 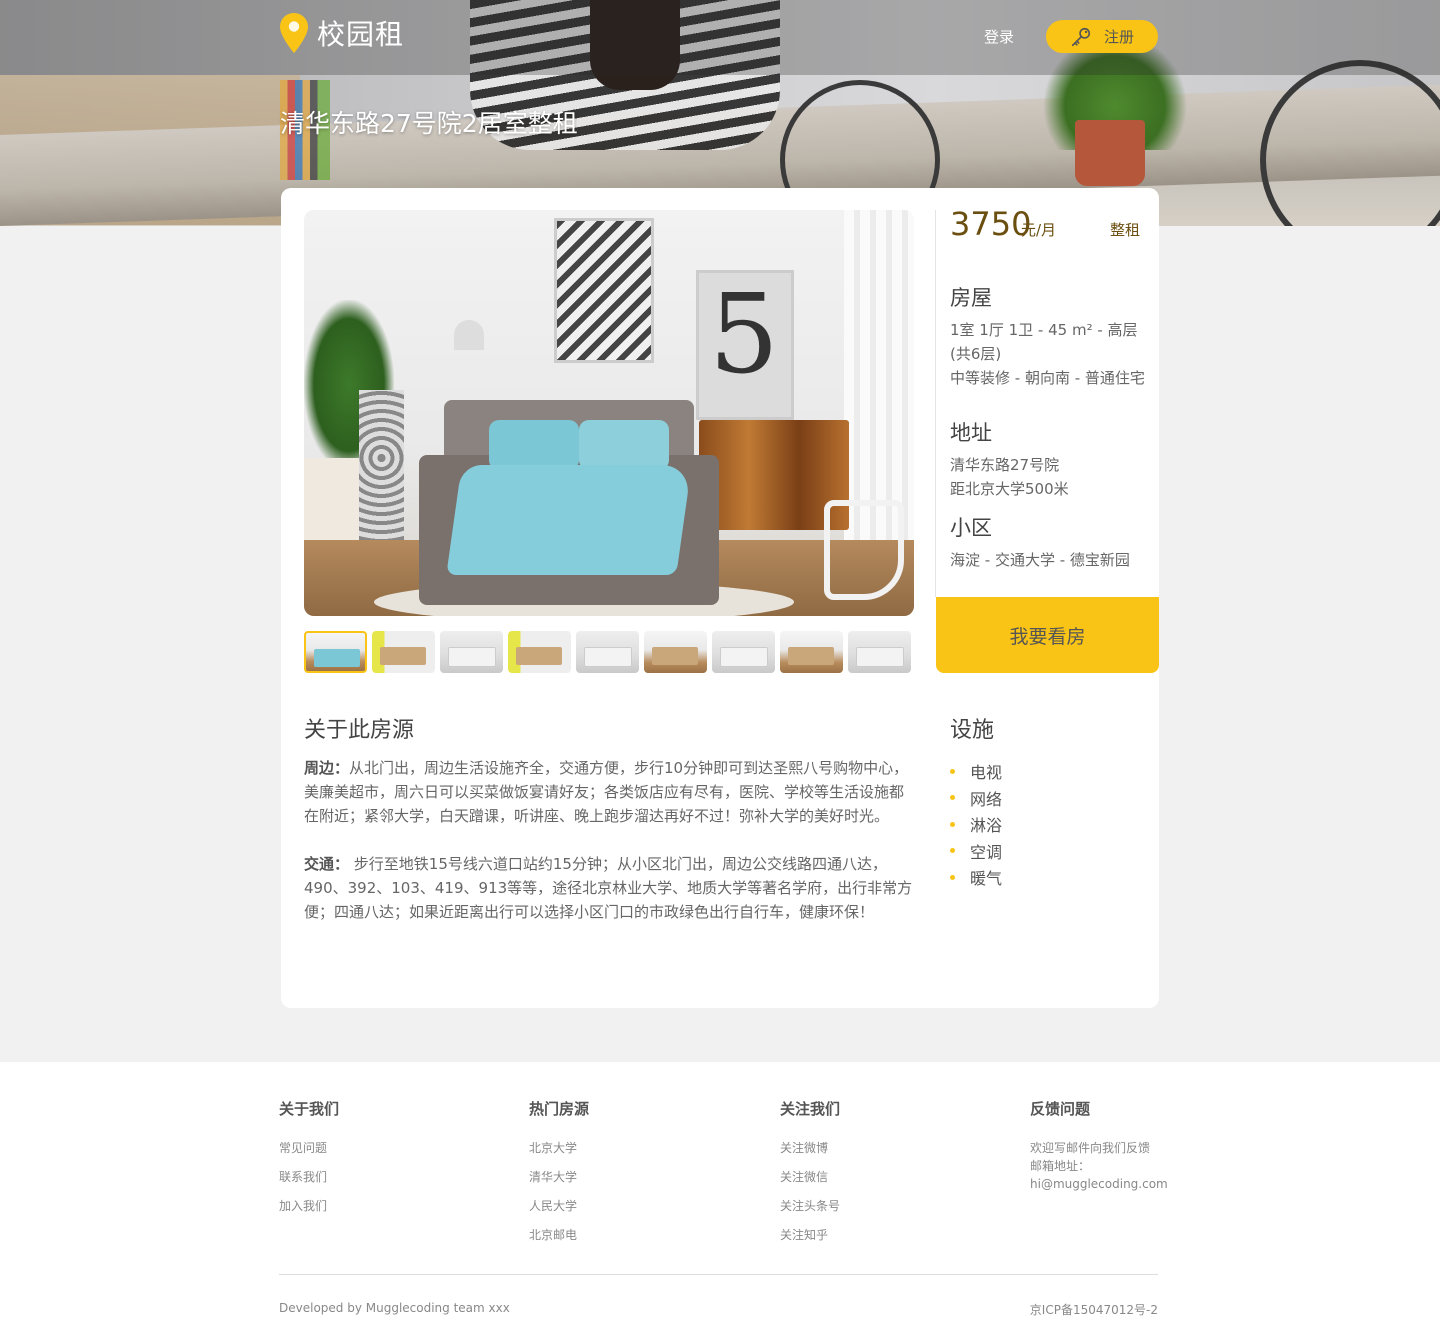 I want to click on price-unit: 元/月, so click(x=1039, y=230).